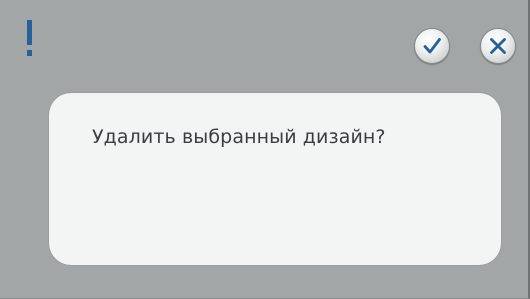 The width and height of the screenshot is (530, 299). I want to click on exclamation-bar, so click(29, 32).